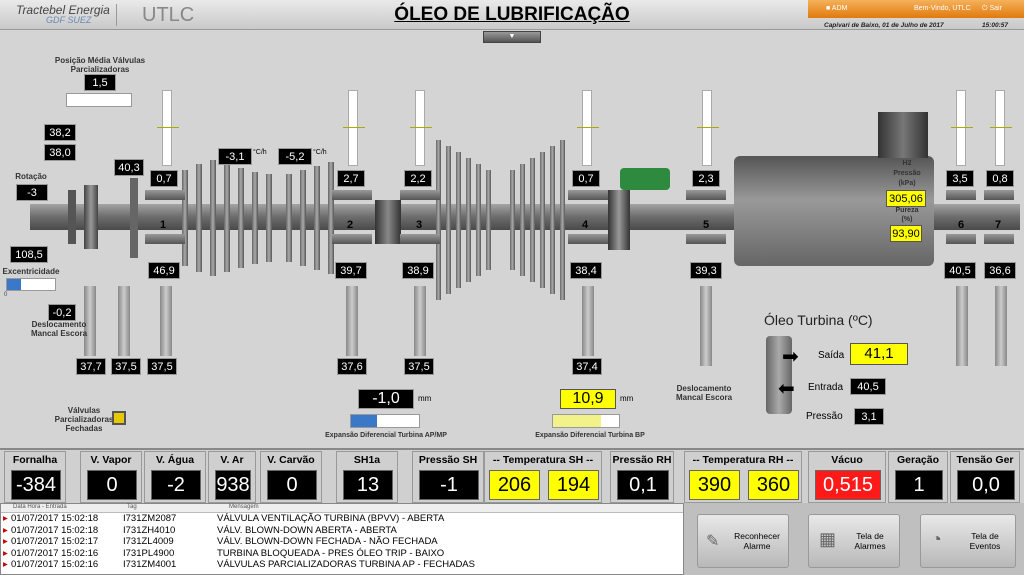  Describe the element at coordinates (55, 564) in the screenshot. I see `alarm-time: 01/07/2017 15:02:16` at that location.